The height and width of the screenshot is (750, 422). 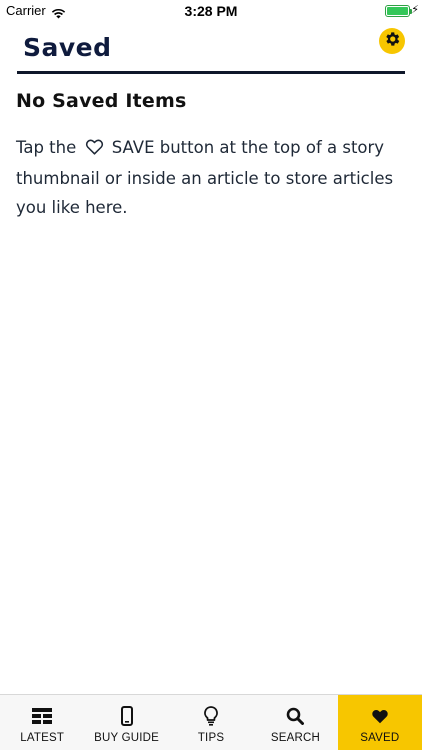 I want to click on clock: 3:28 PM, so click(x=211, y=11).